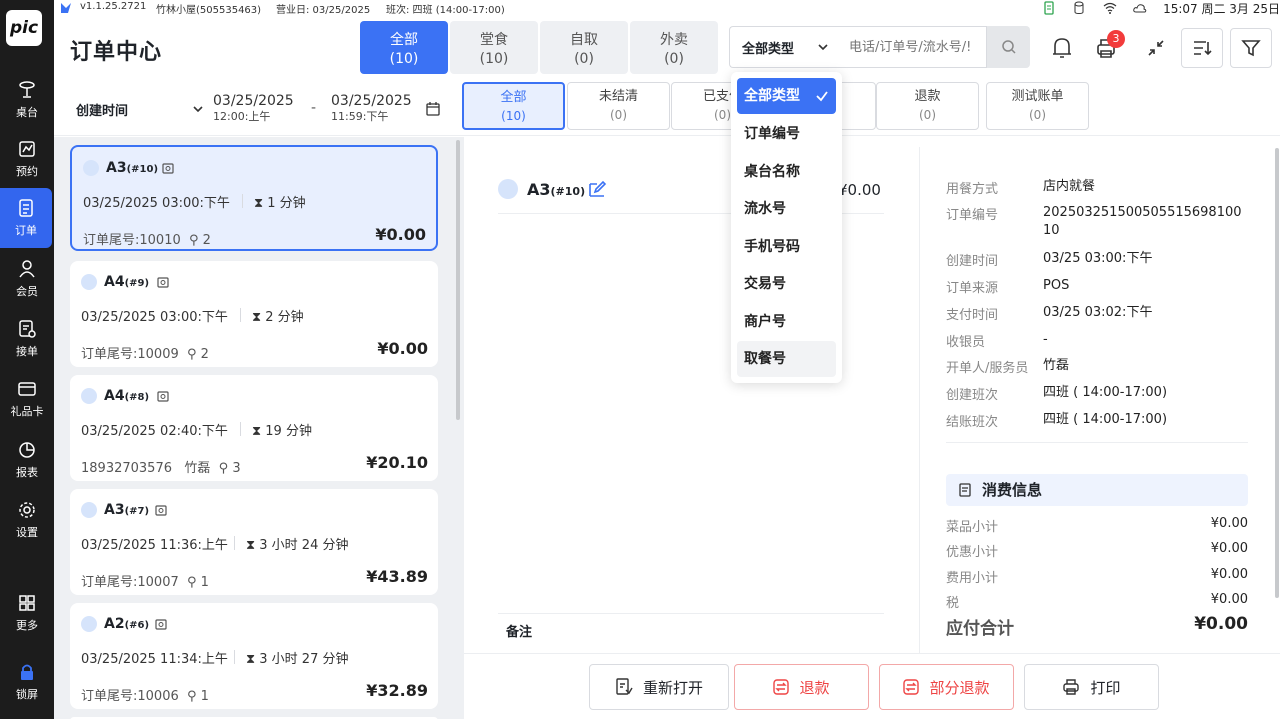 The width and height of the screenshot is (1280, 721). I want to click on status-tab-label: 测试账单, so click(1037, 96).